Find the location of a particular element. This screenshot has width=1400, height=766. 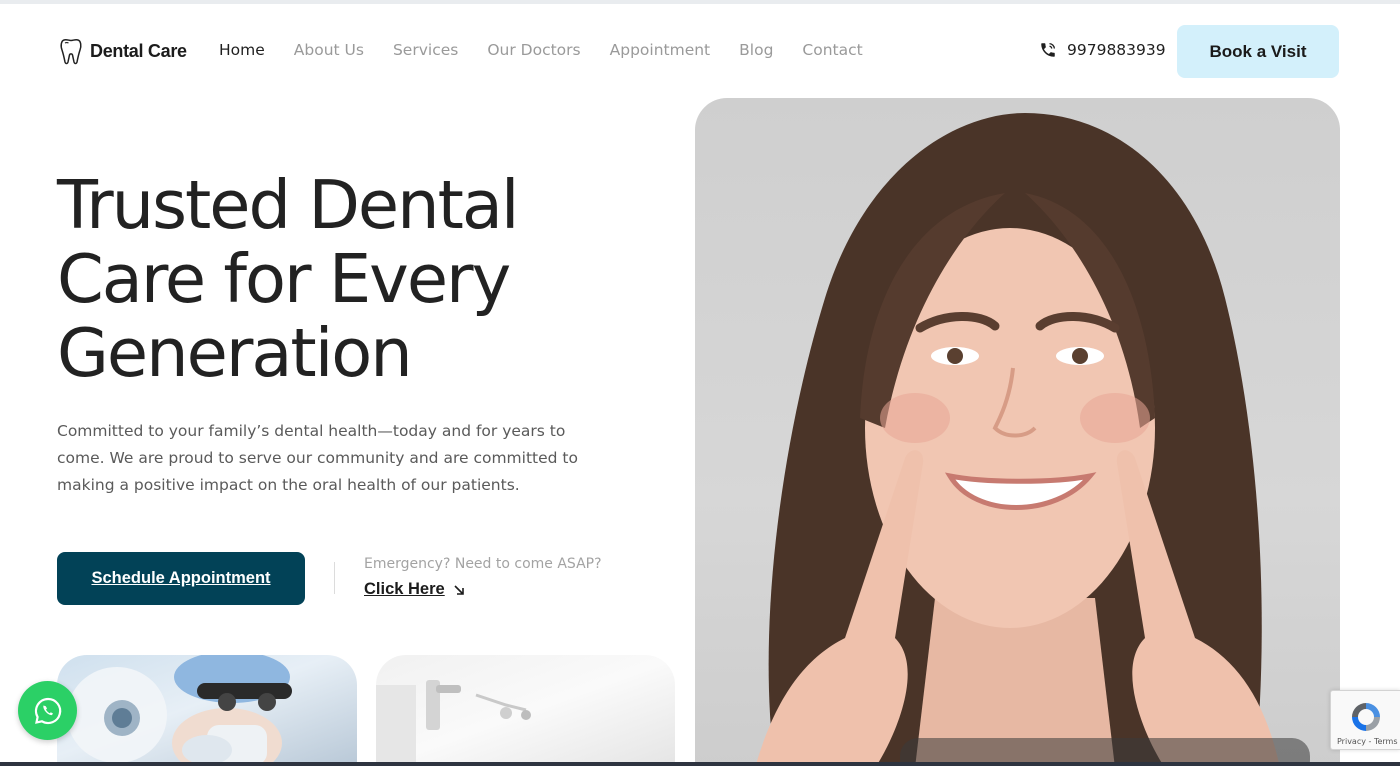

nav-appointment: Appointment is located at coordinates (660, 50).